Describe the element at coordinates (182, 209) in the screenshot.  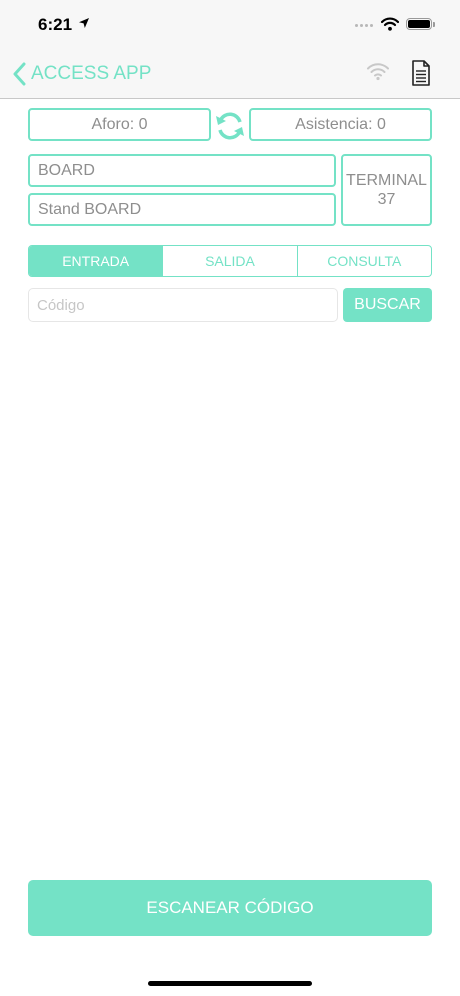
I see `stand-name-field: Stand BOARD` at that location.